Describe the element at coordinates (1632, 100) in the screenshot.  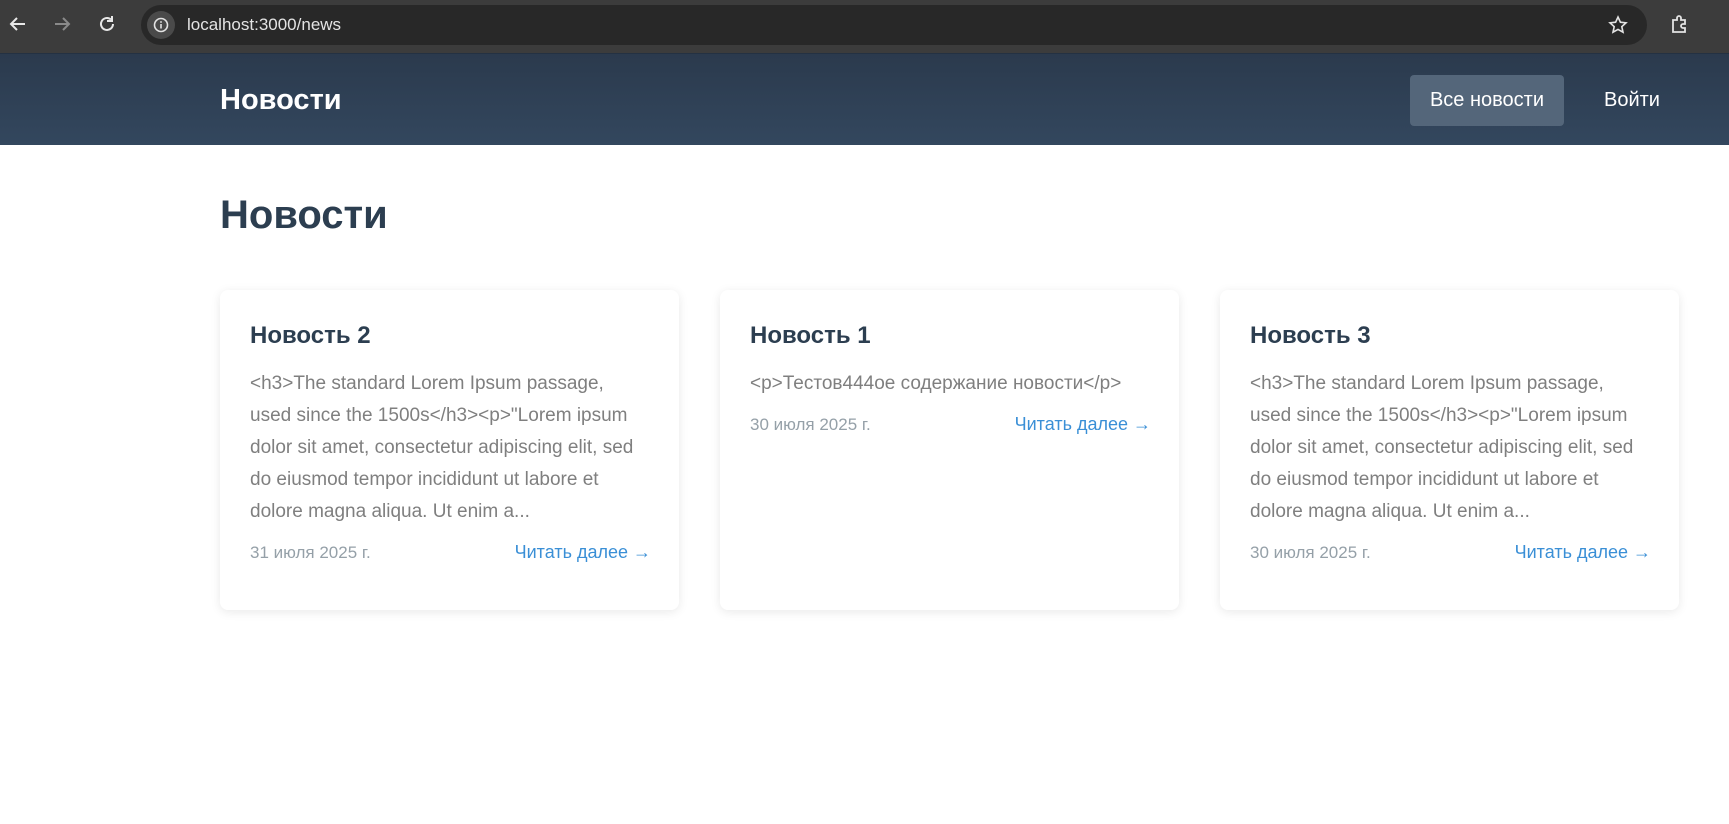
I see `nav-login: Войти` at that location.